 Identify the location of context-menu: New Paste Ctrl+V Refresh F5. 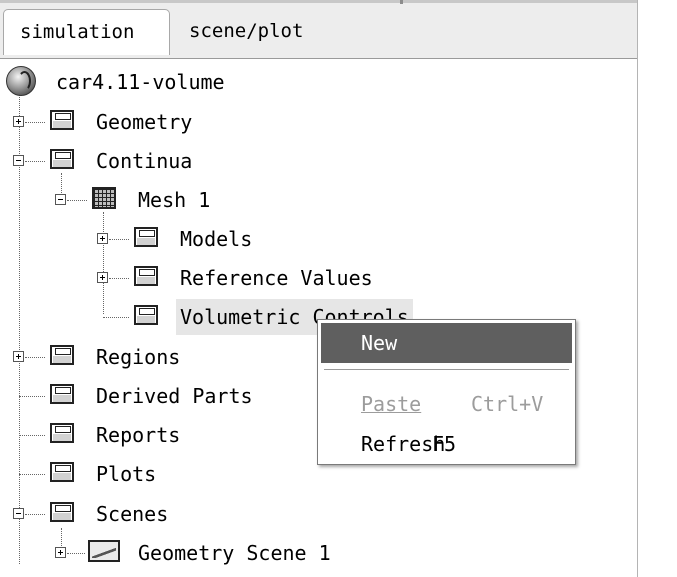
(446, 392).